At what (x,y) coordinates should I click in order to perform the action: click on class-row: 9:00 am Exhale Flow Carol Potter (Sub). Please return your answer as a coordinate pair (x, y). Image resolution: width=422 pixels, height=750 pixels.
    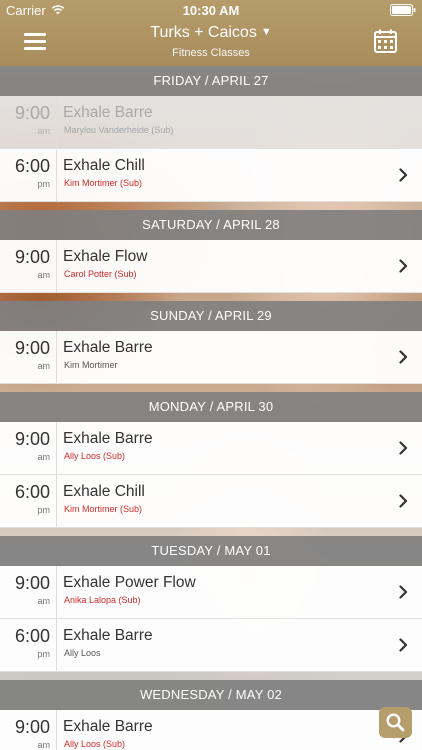
    Looking at the image, I should click on (211, 266).